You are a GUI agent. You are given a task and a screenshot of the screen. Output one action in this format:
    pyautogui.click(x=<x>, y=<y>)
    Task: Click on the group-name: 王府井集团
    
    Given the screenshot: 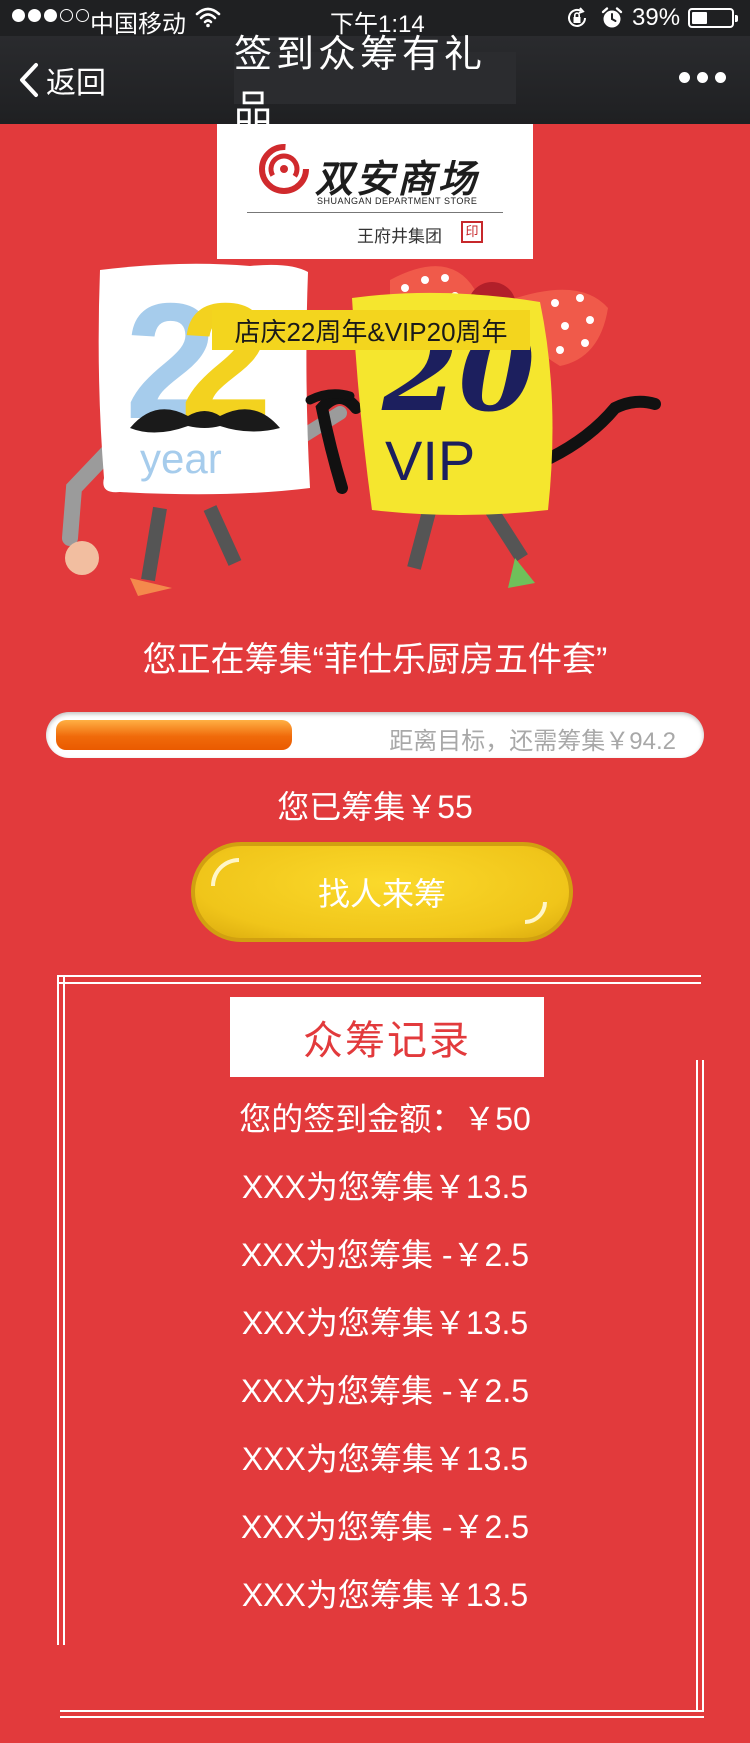 What is the action you would take?
    pyautogui.click(x=399, y=236)
    